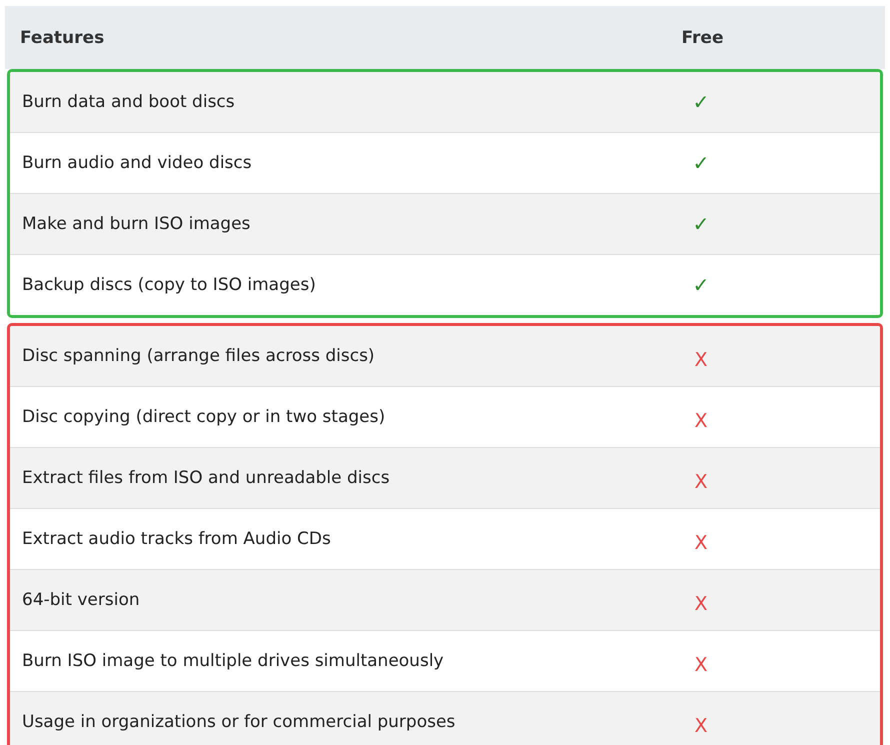 The width and height of the screenshot is (890, 745). I want to click on feature-cell-text: Disc copying (direct copy or in two stages), so click(203, 417).